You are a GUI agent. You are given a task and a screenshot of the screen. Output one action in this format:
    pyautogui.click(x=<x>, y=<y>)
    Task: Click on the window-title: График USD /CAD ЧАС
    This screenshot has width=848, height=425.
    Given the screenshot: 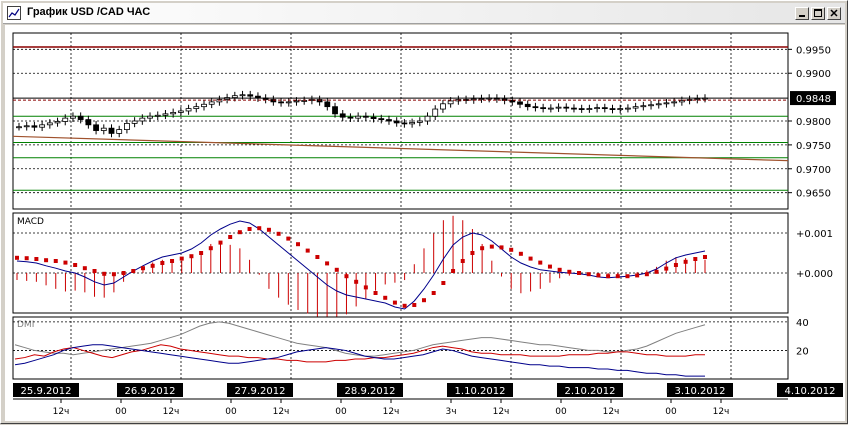 What is the action you would take?
    pyautogui.click(x=89, y=12)
    